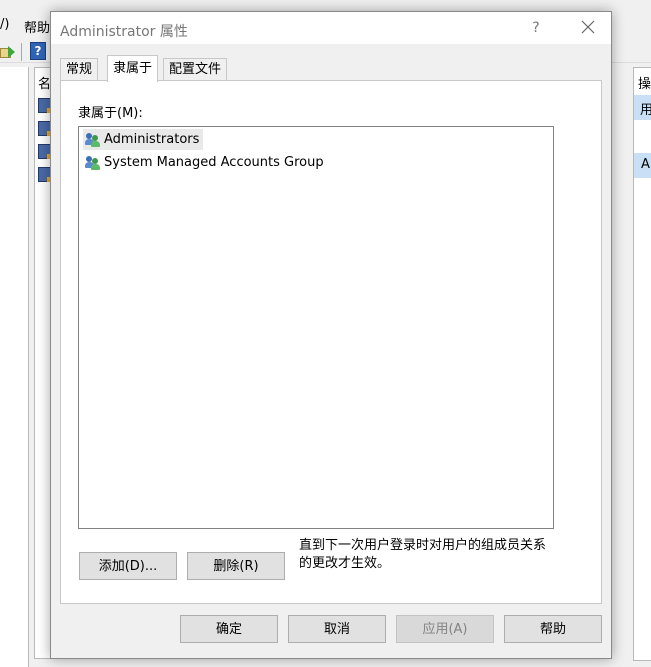 The width and height of the screenshot is (651, 667). I want to click on dialog-title: Administrator 属性, so click(124, 32).